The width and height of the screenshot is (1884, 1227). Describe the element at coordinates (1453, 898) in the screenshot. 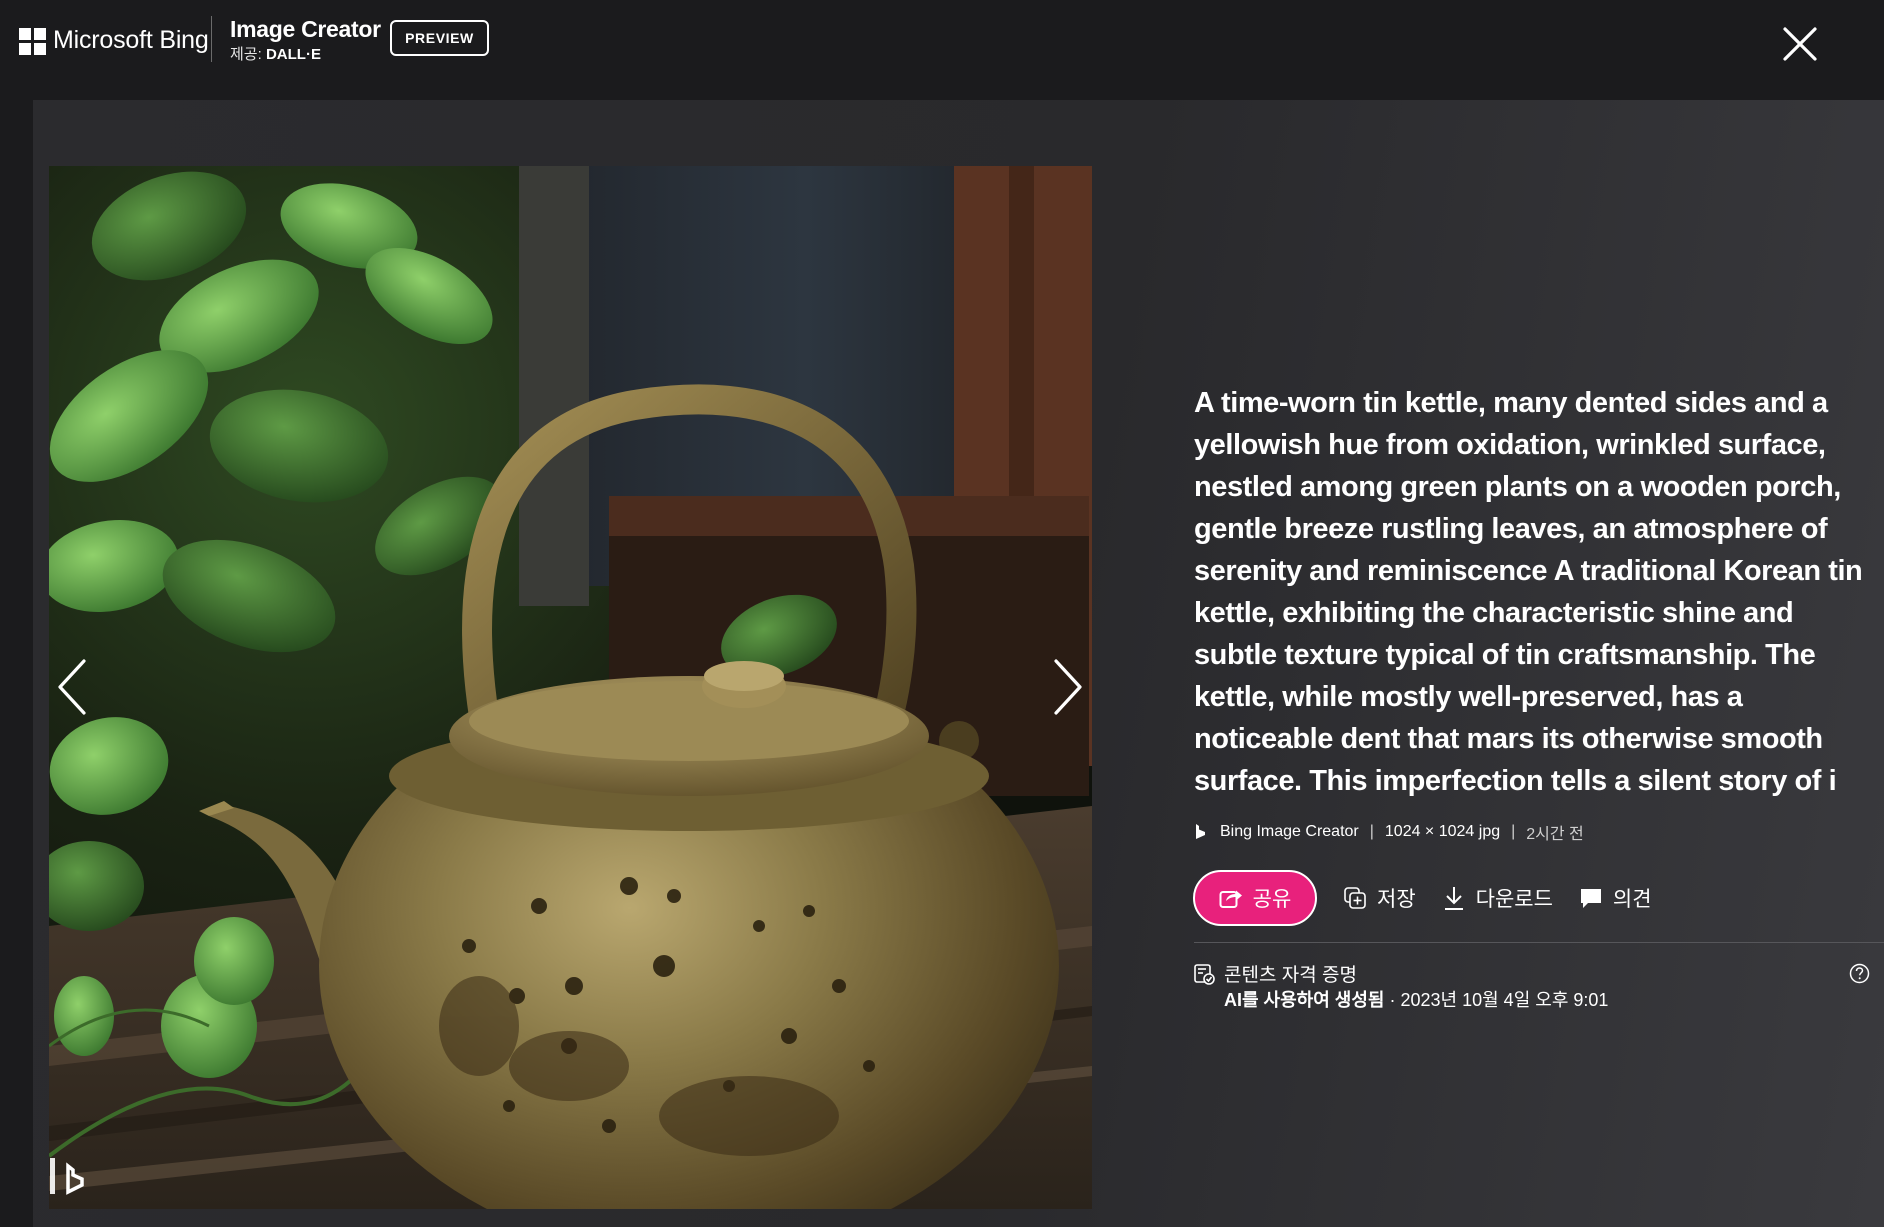

I see `download-icon` at that location.